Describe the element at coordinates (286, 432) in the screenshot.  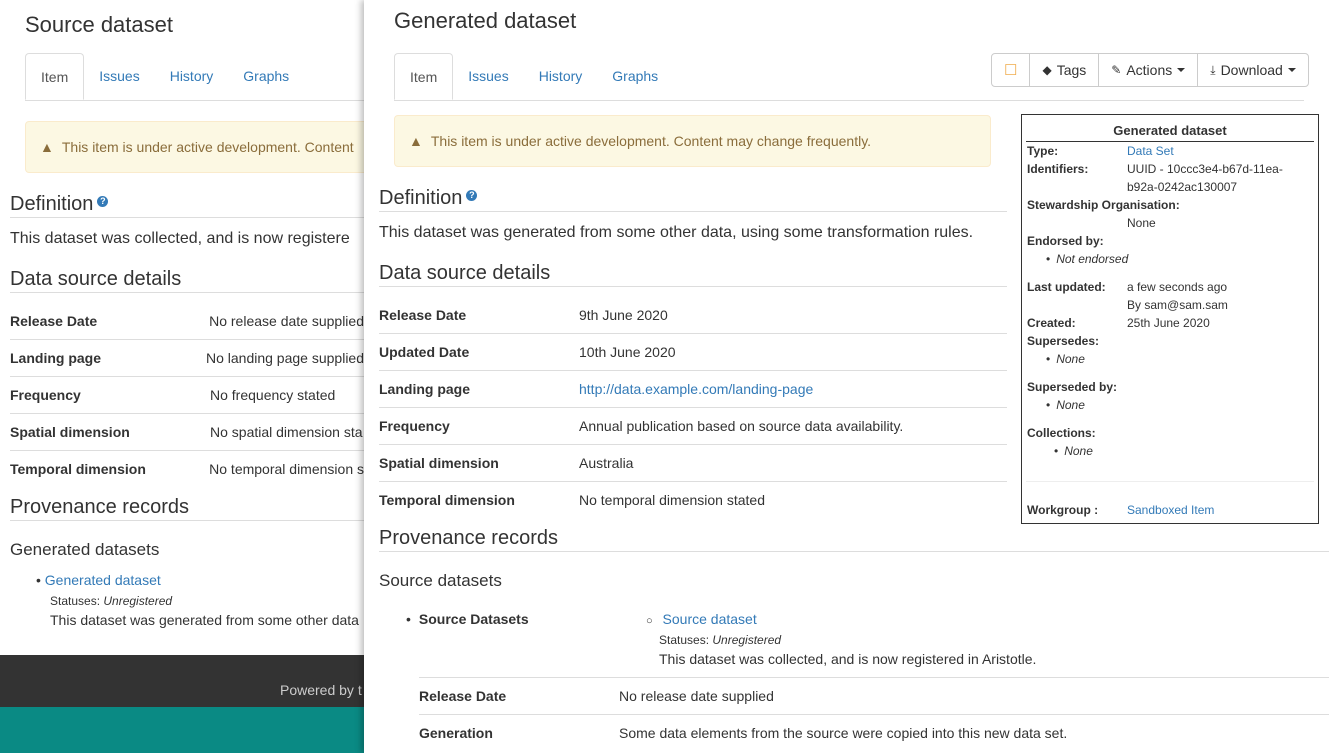
I see `detail-value: No spatial dimension sta` at that location.